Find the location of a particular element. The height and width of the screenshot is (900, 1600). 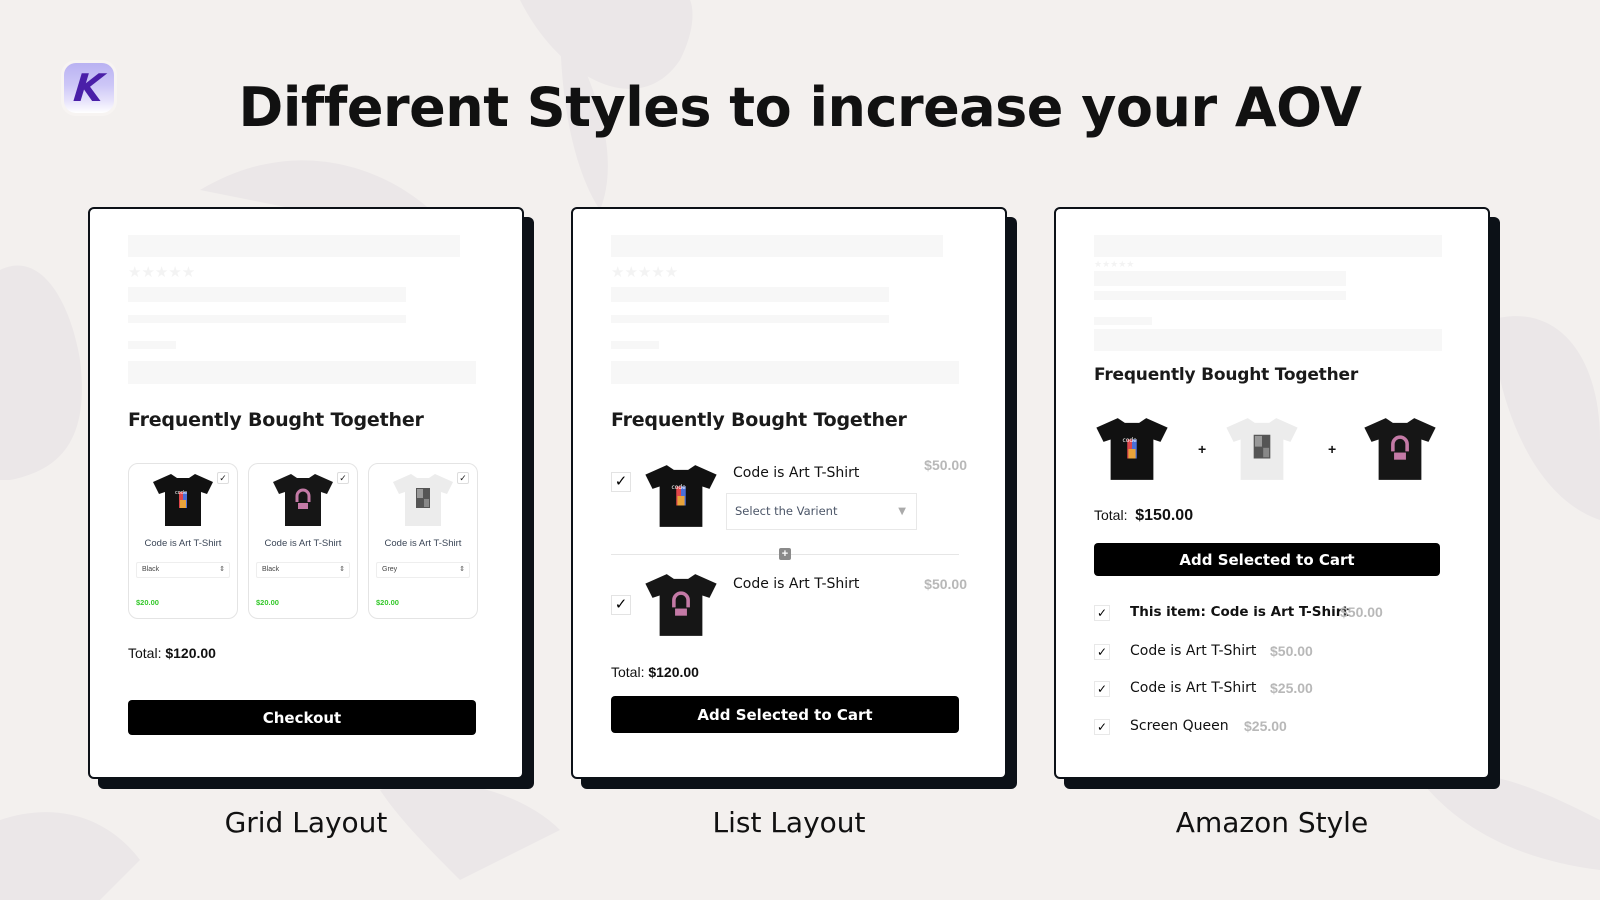

total: Total: $150.00 is located at coordinates (1144, 515).